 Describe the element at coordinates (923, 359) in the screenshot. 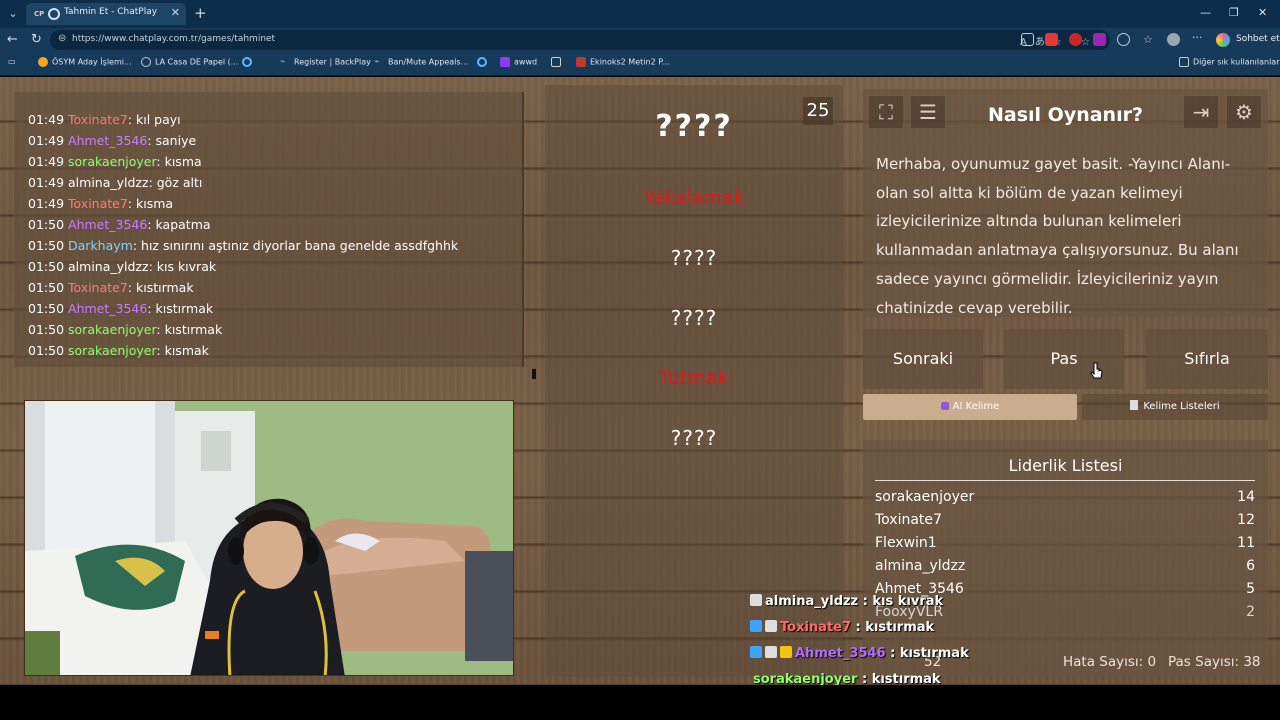

I see `next-button: Sonraki` at that location.